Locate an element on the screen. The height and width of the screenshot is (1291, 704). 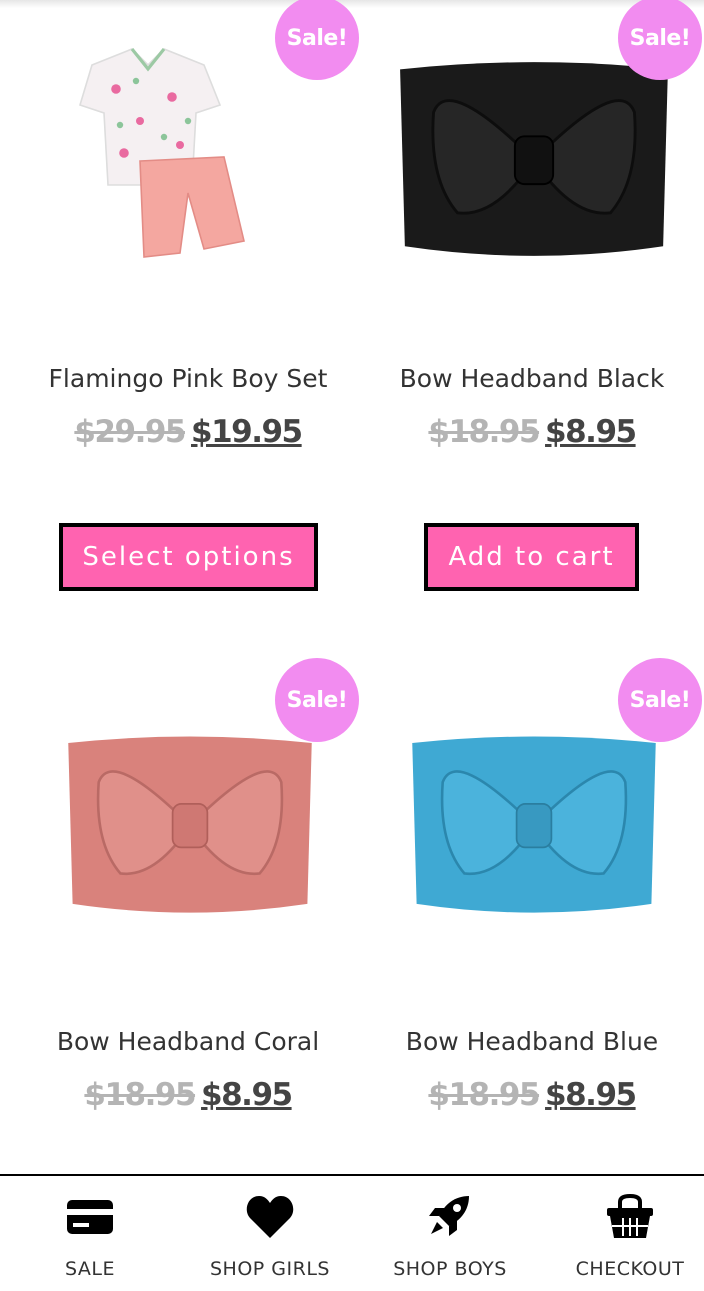
nav-label: SHOP BOYS is located at coordinates (450, 1269).